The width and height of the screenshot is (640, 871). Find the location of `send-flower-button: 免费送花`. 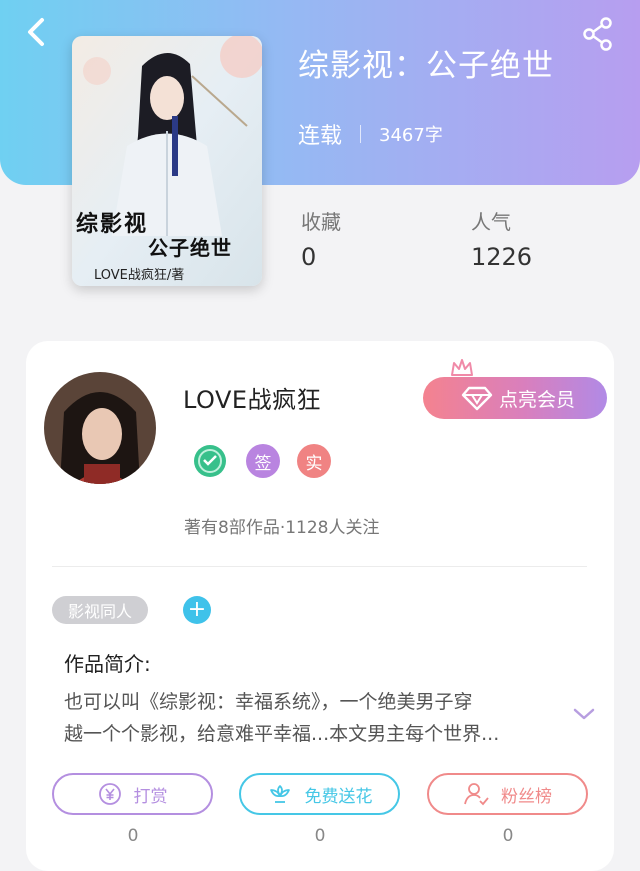

send-flower-button: 免费送花 is located at coordinates (319, 794).